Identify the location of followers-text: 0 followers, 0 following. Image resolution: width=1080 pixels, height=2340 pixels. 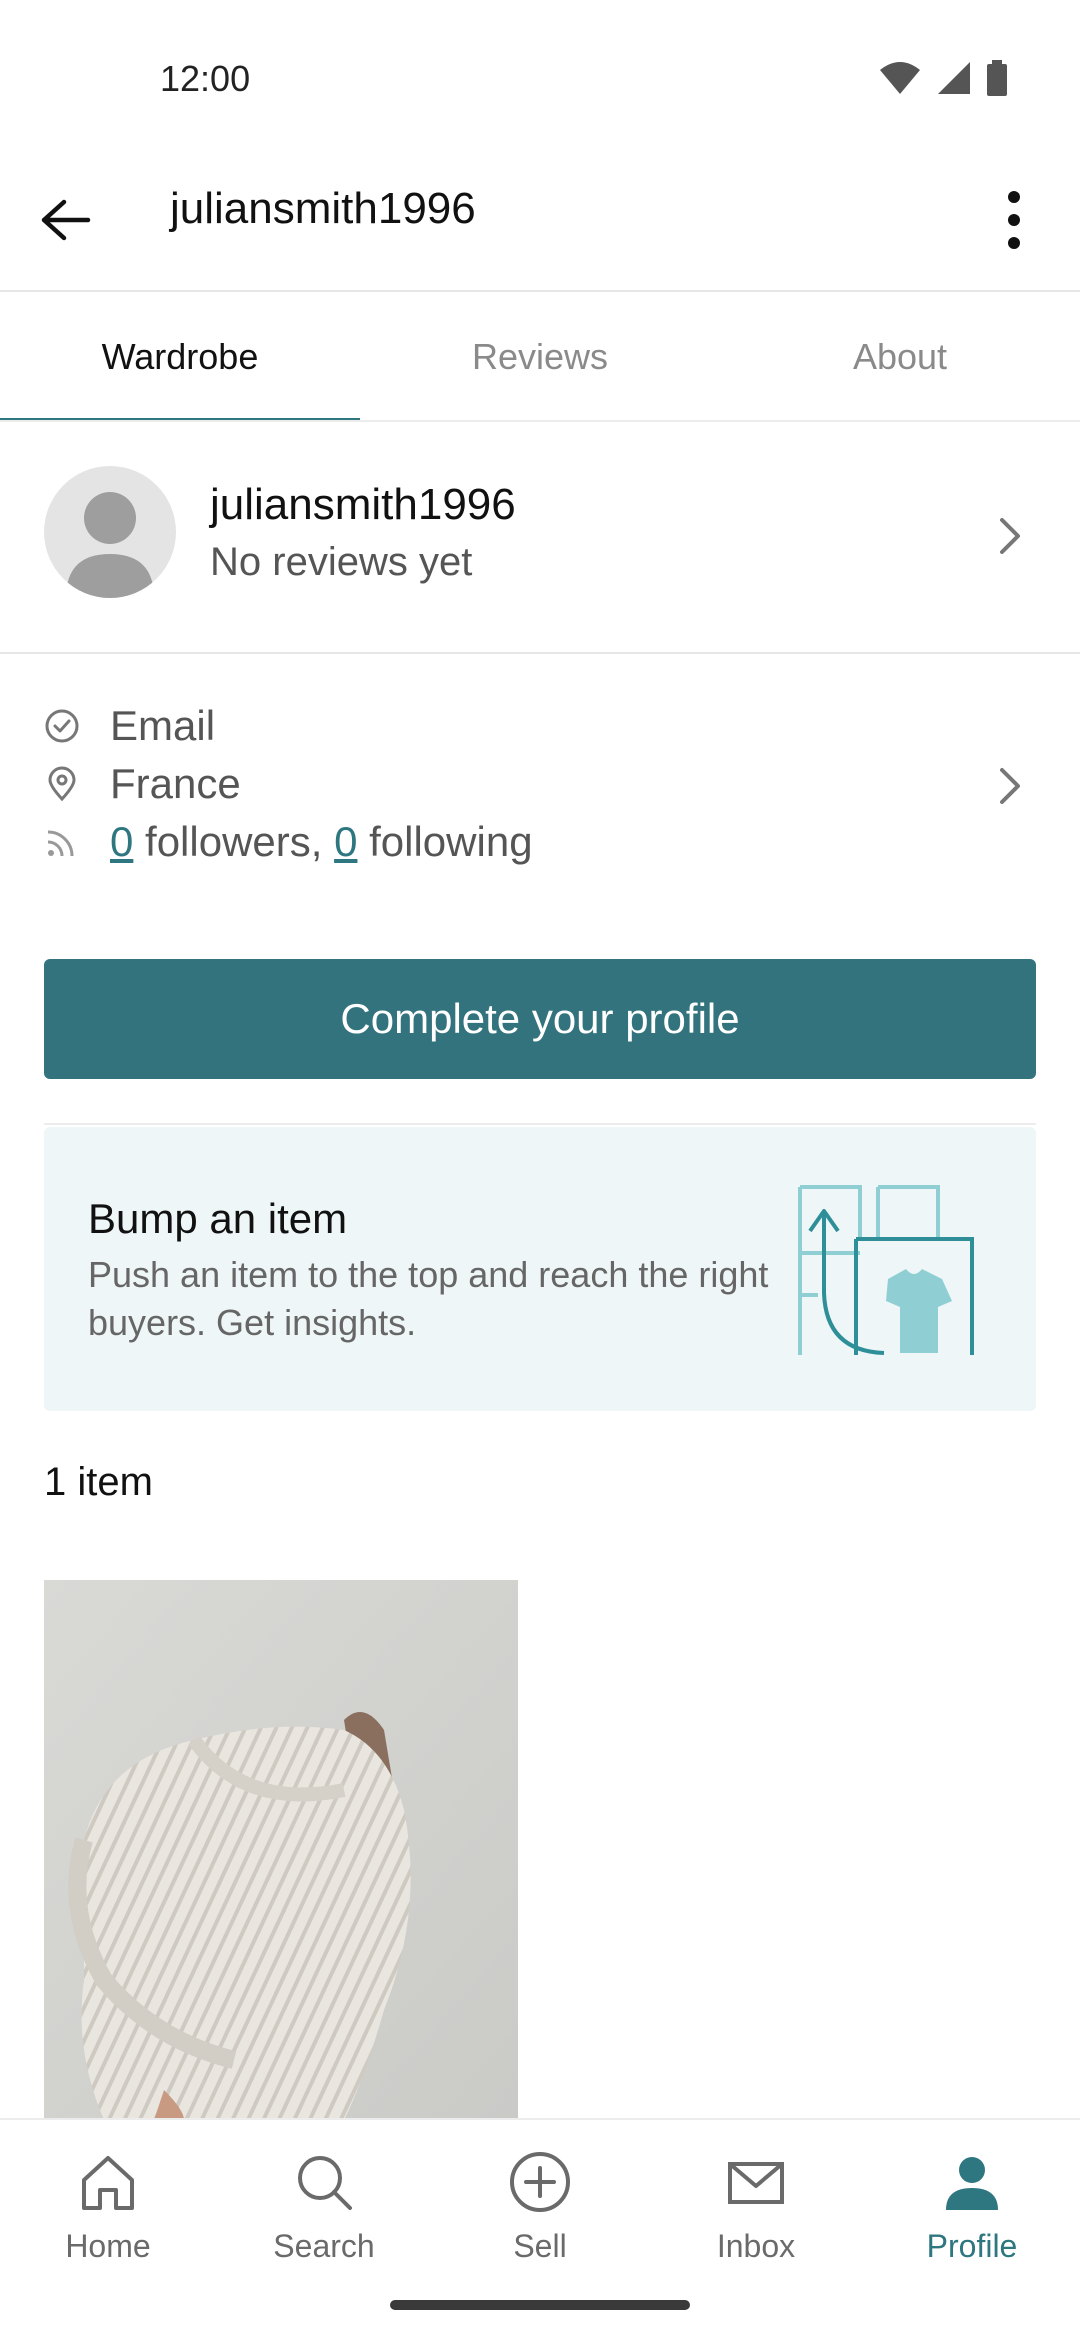
(321, 842).